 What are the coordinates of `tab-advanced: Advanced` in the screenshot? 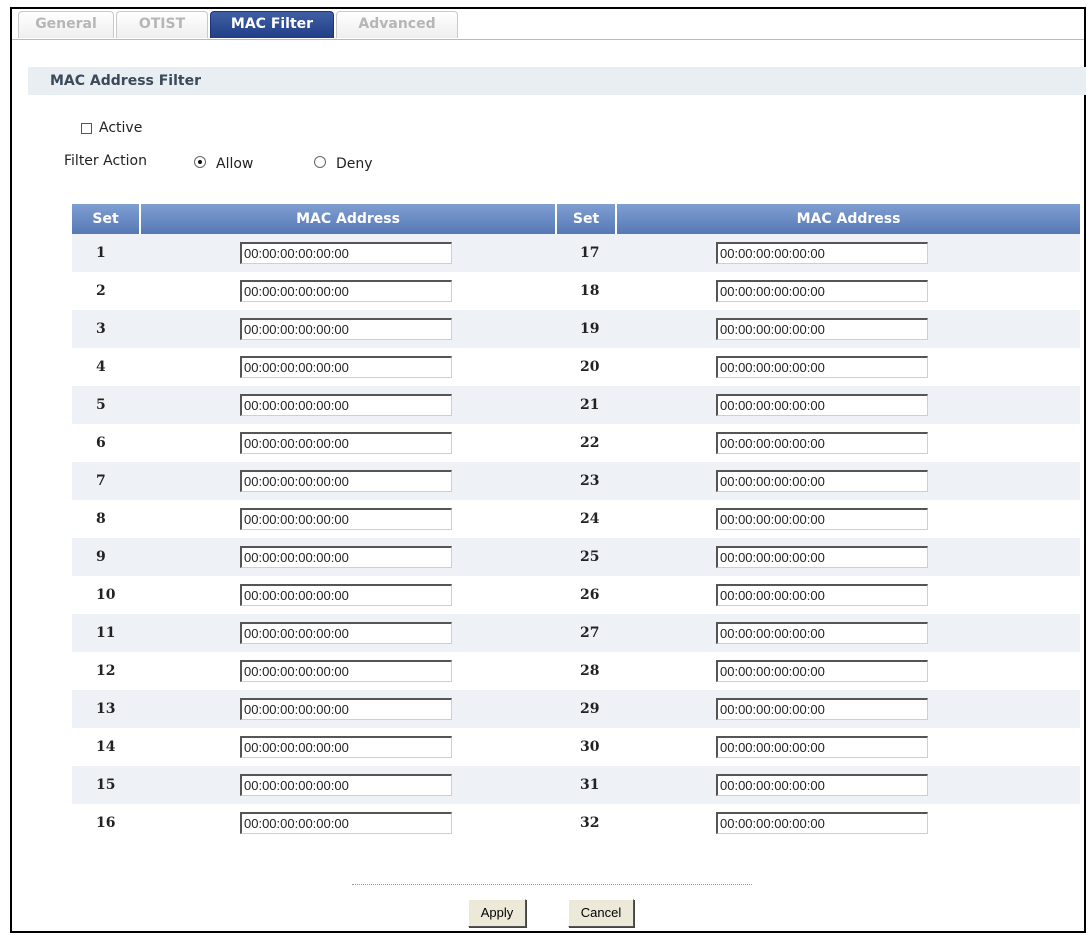 It's located at (397, 24).